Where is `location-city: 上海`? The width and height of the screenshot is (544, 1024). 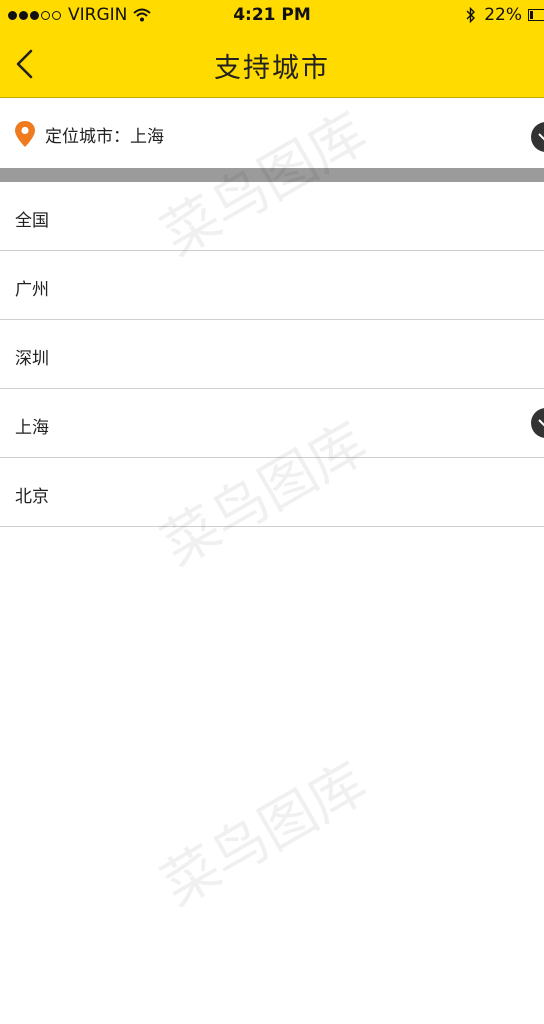
location-city: 上海 is located at coordinates (147, 137).